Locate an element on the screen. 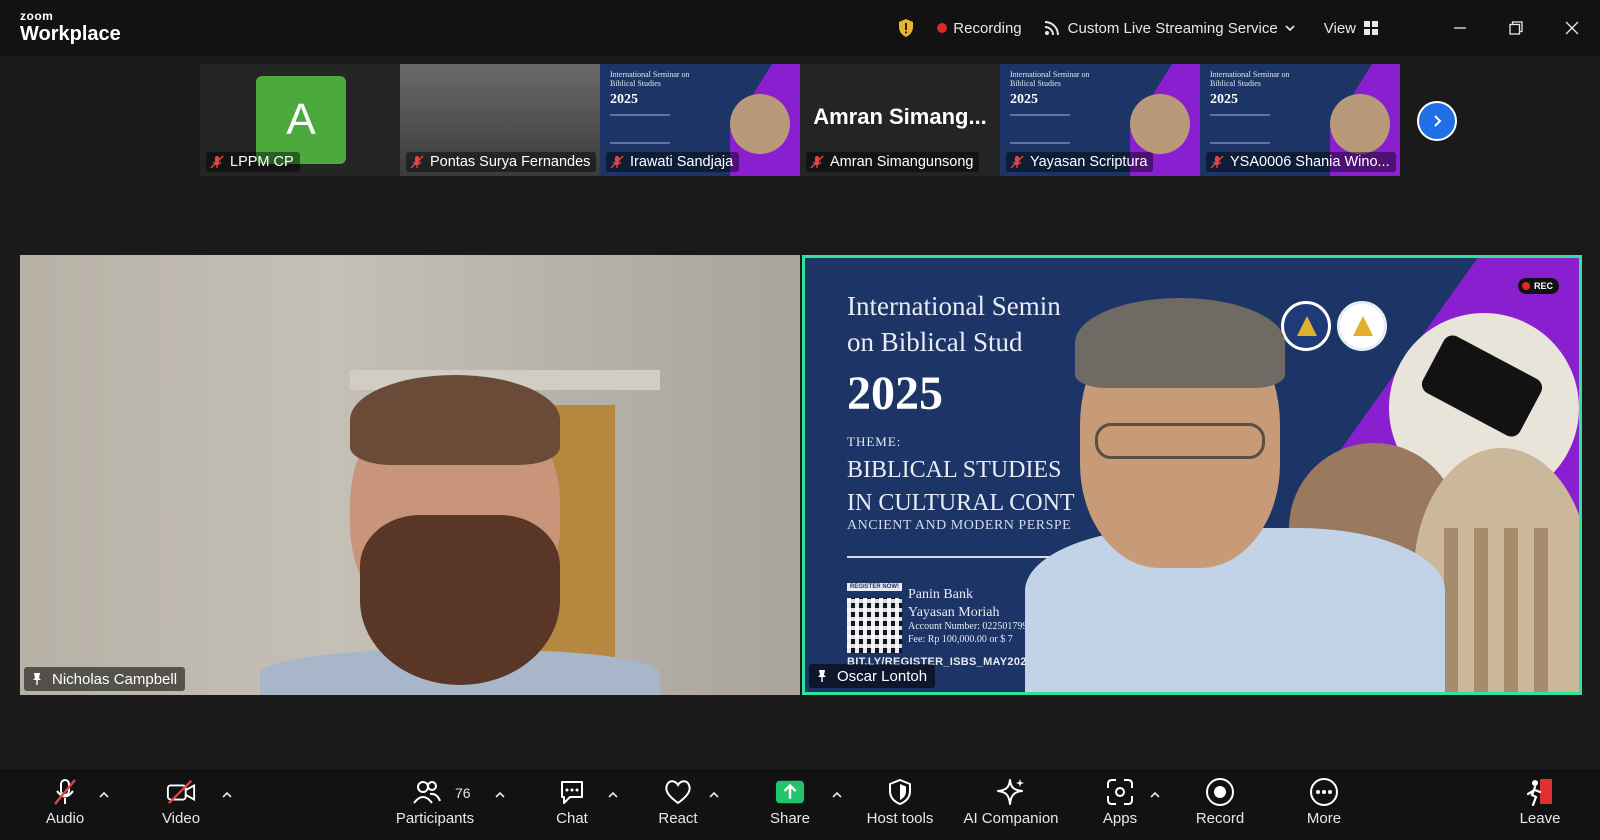  chat-label: Chat is located at coordinates (572, 818).